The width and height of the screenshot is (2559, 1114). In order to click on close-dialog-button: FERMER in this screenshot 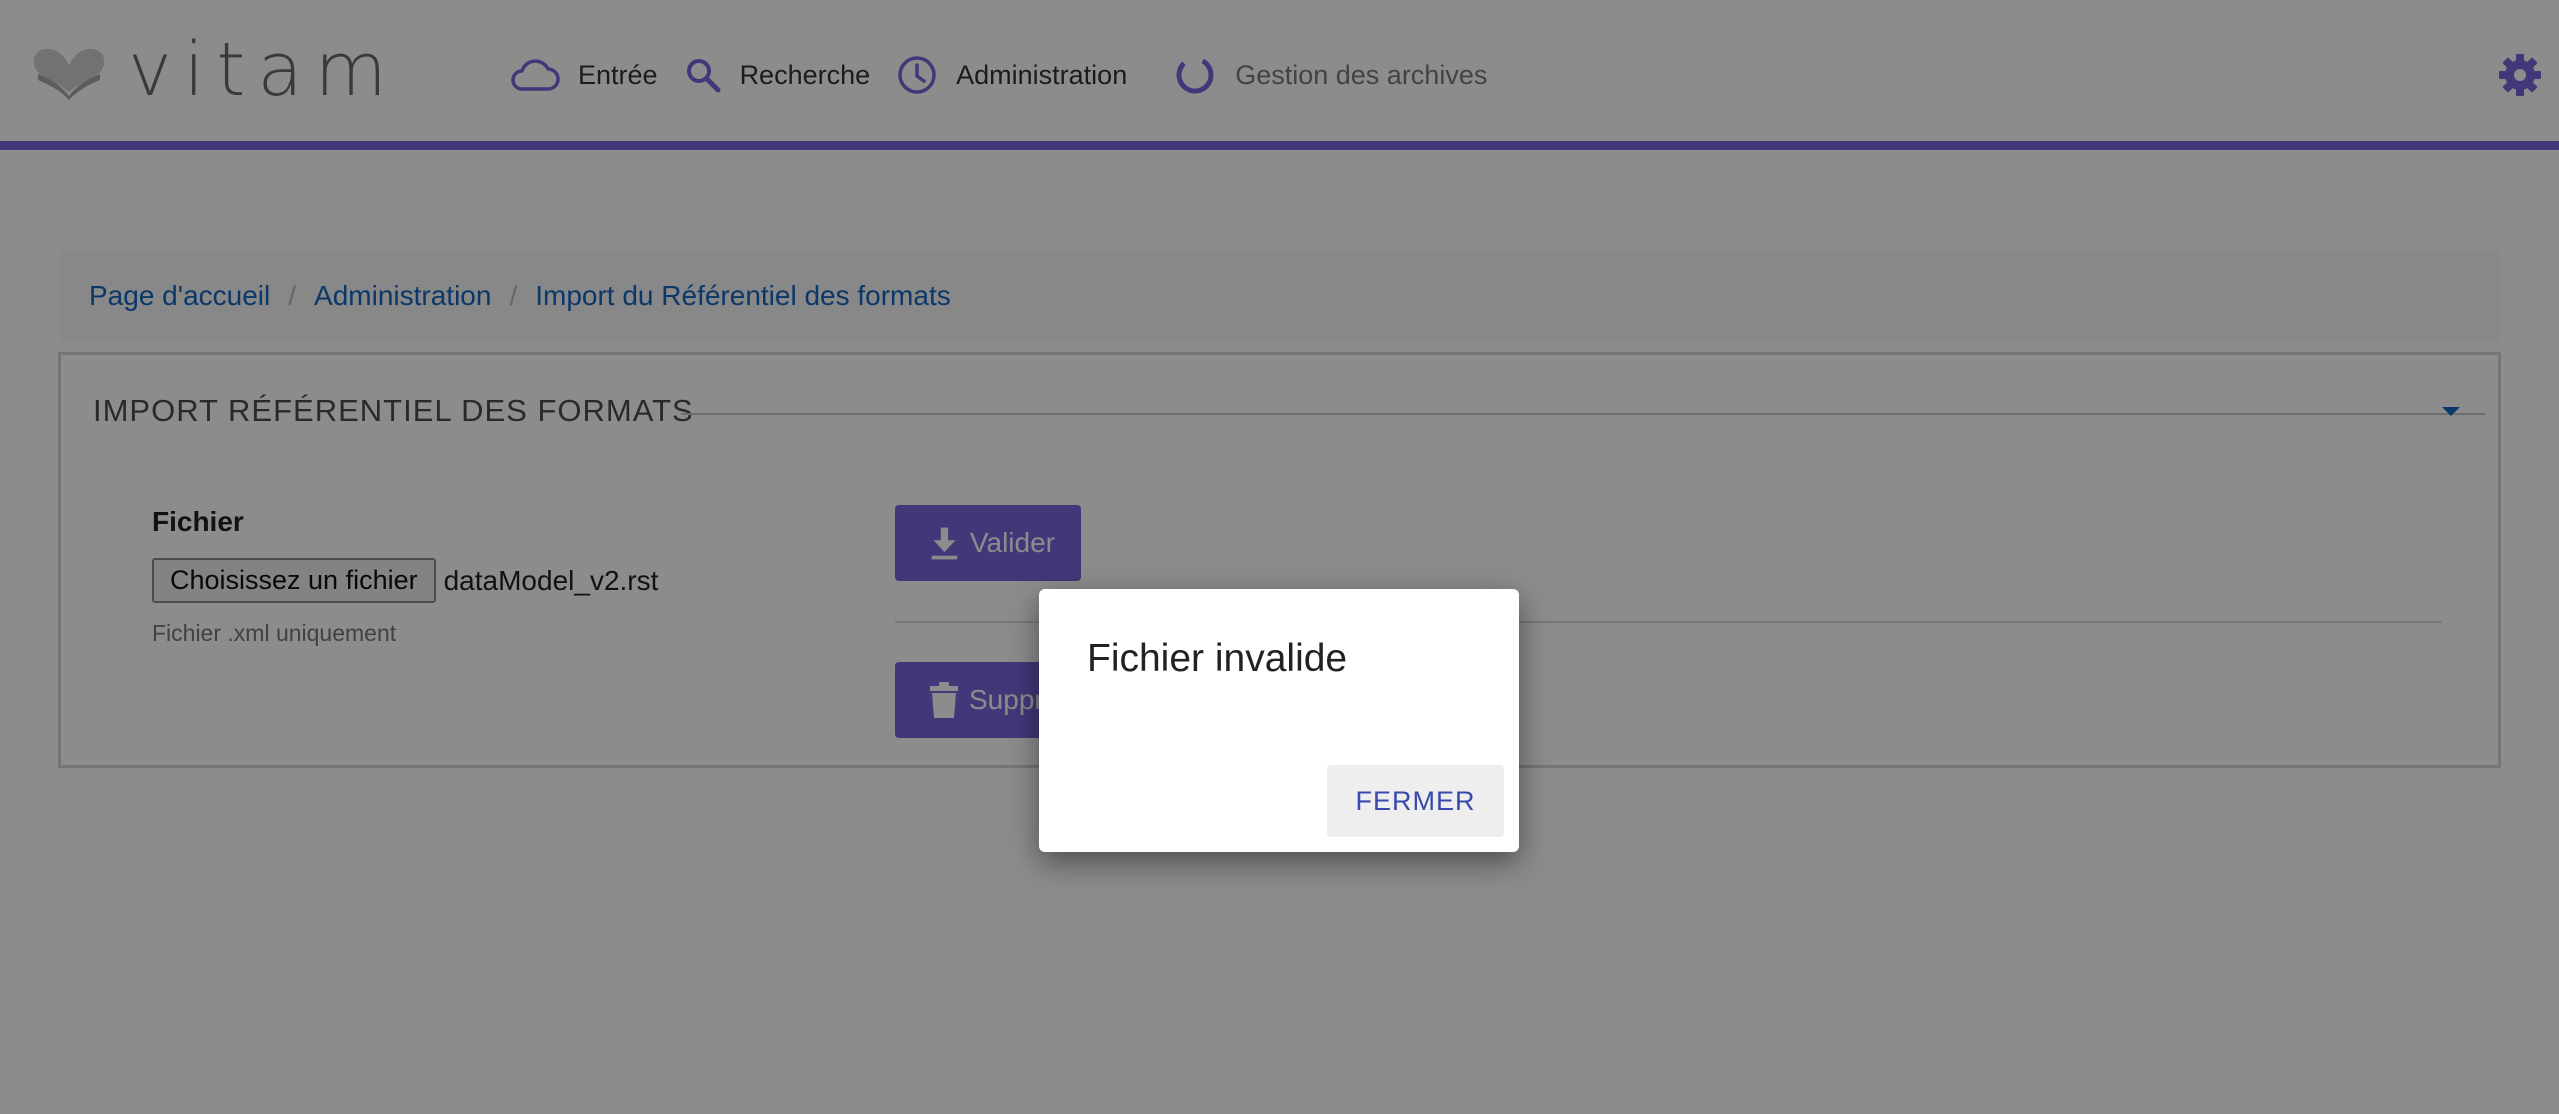, I will do `click(1415, 801)`.